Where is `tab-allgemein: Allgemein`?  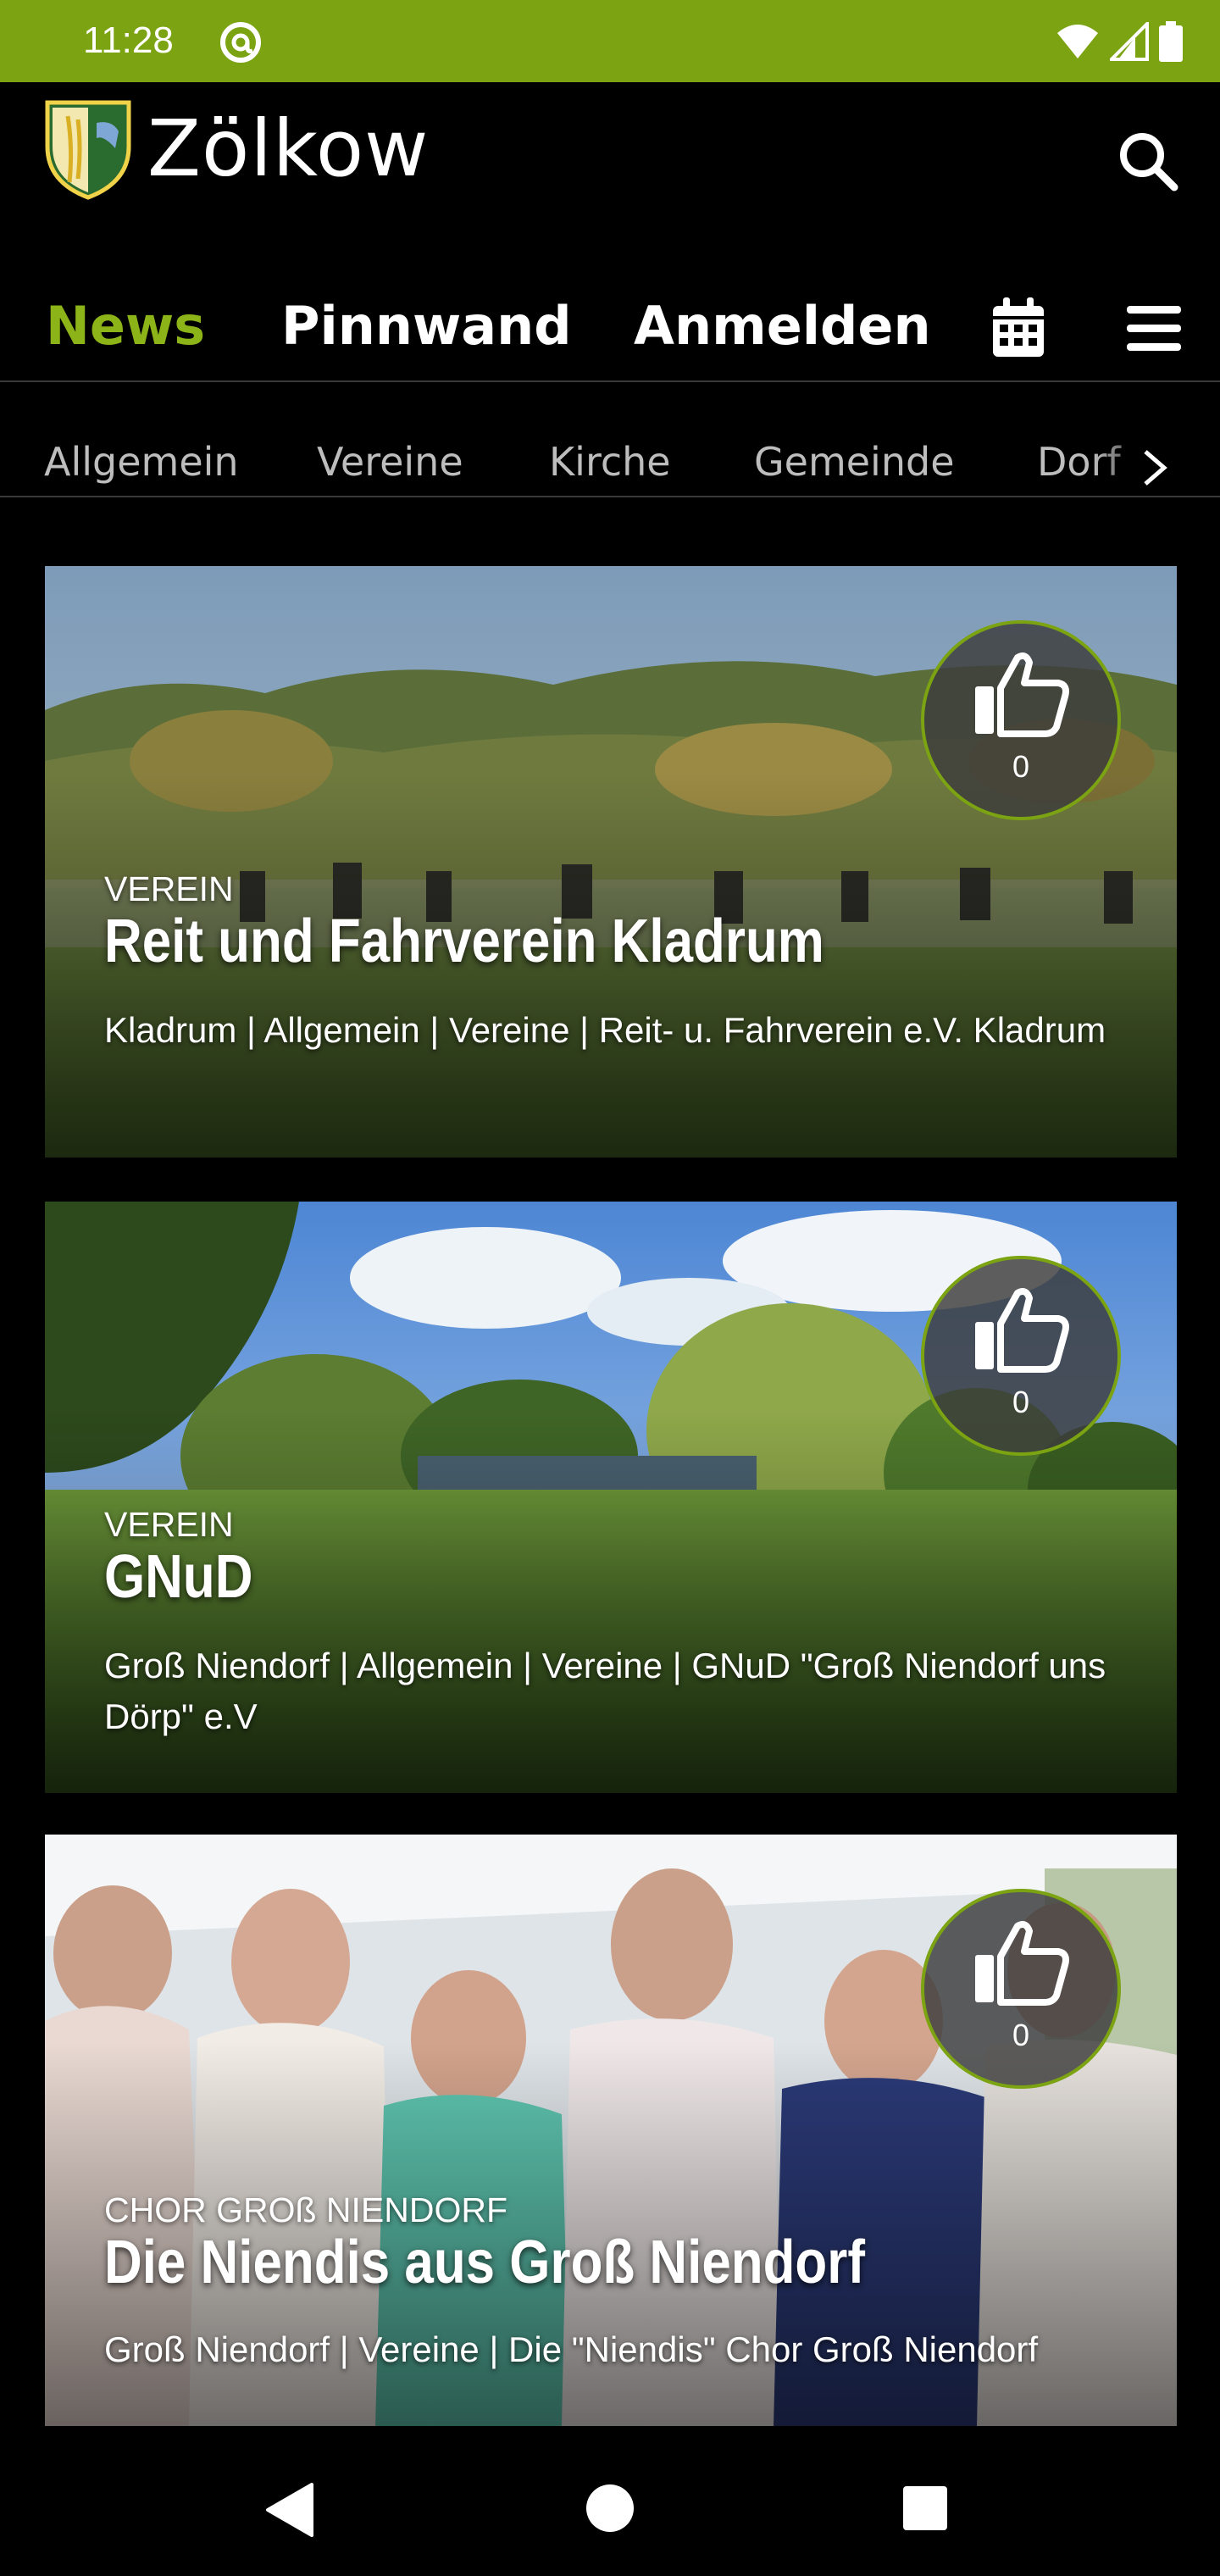
tab-allgemein: Allgemein is located at coordinates (141, 462).